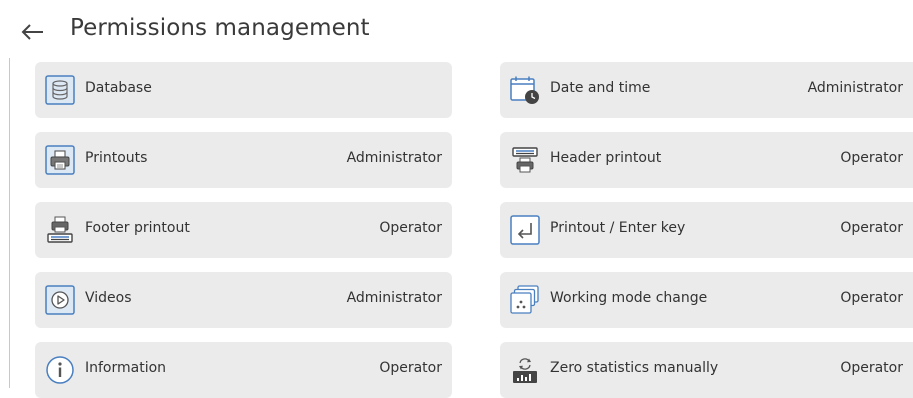 The image size is (913, 398). I want to click on setting-header-printout: Header printout Operator, so click(706, 160).